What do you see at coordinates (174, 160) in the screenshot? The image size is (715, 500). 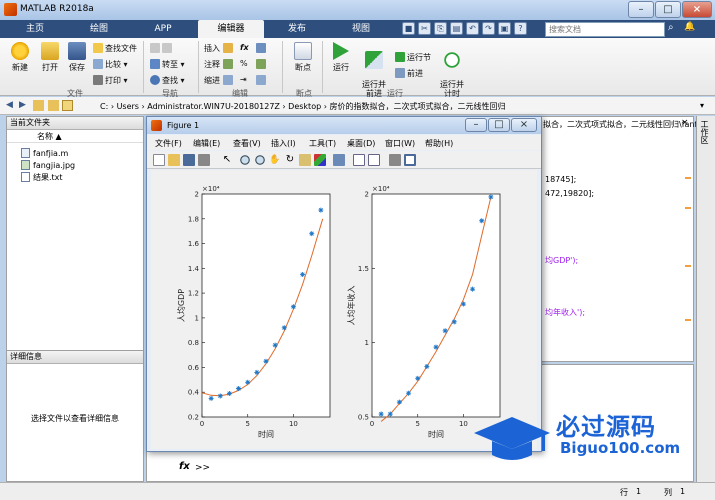 I see `open-file-icon` at bounding box center [174, 160].